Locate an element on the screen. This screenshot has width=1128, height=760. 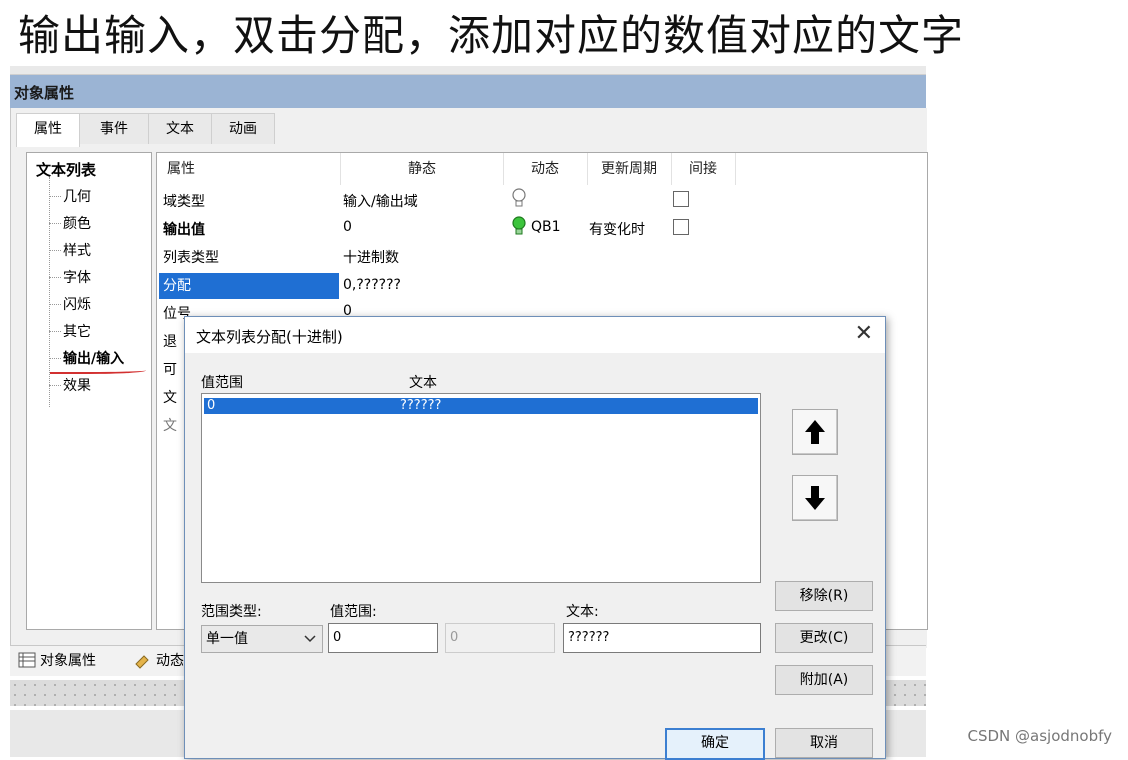
tree-item-flash: 闪烁 is located at coordinates (77, 304).